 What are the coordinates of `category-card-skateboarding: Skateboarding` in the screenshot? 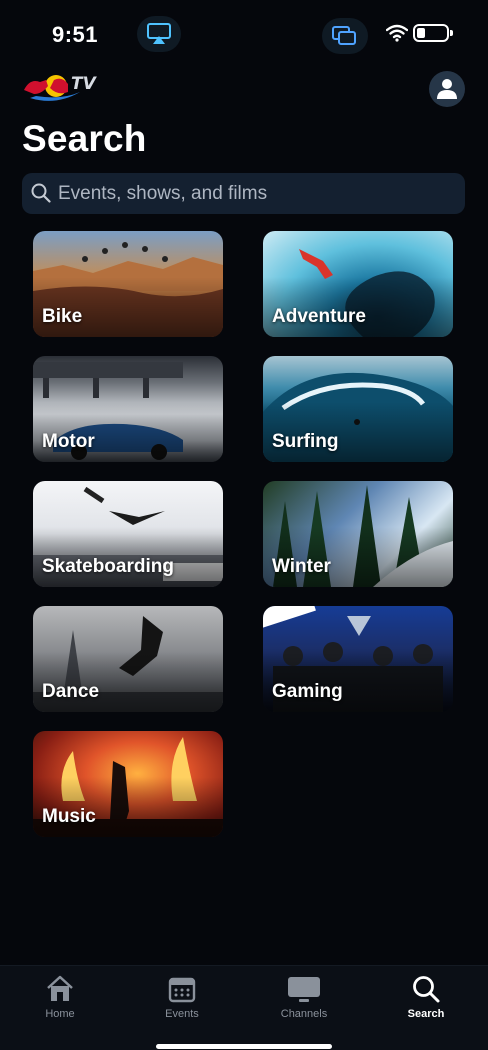 It's located at (128, 534).